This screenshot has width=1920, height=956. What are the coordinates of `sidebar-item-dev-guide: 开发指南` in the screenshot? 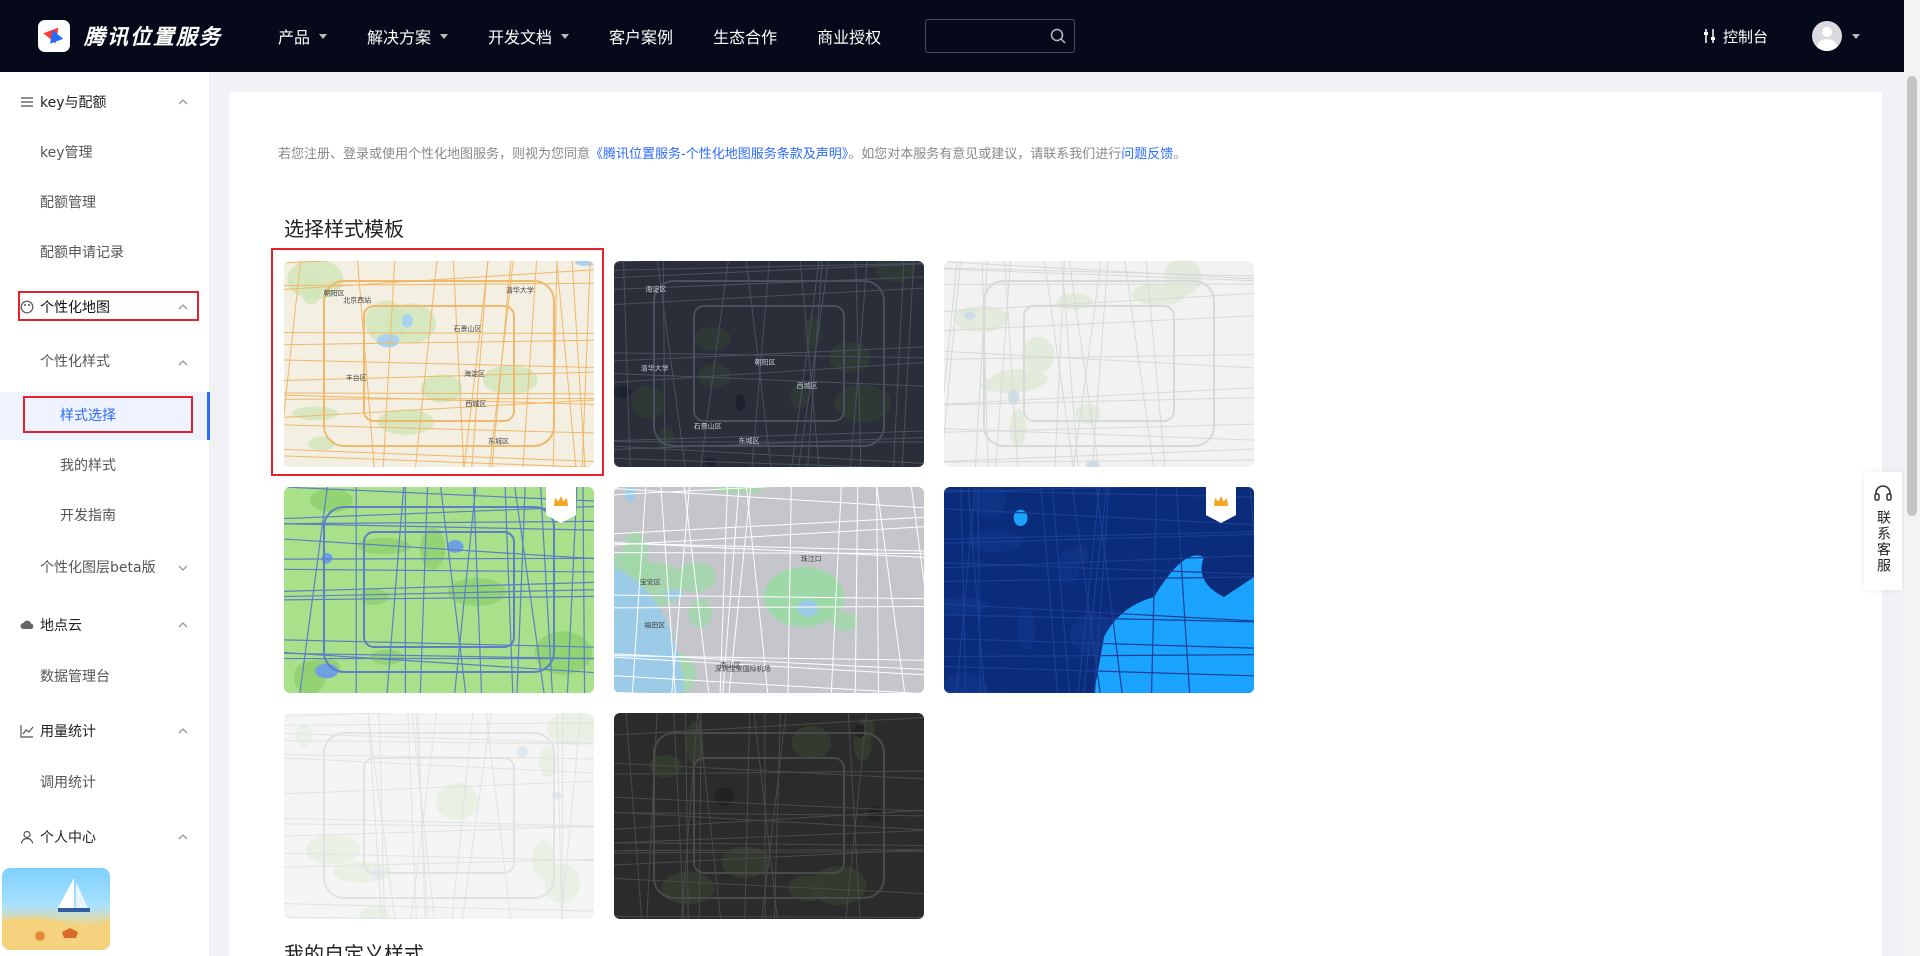 It's located at (88, 516).